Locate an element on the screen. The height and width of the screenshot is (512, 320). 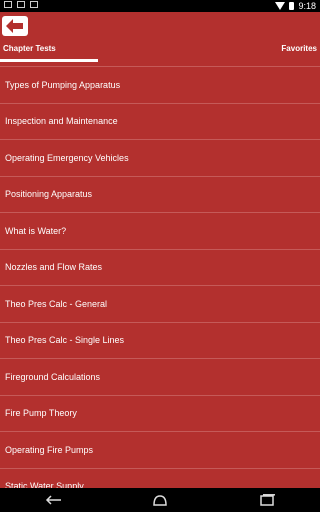
nav-home-button is located at coordinates (160, 500).